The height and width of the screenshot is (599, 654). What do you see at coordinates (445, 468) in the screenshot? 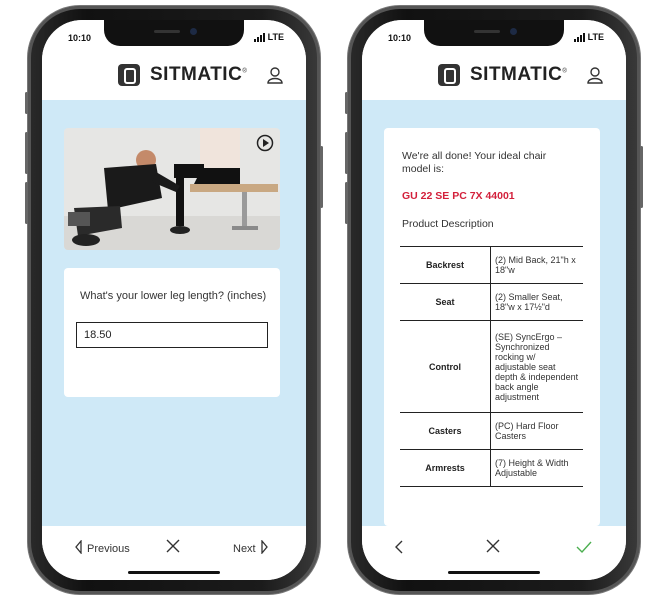
I see `spec-label: Armrests` at bounding box center [445, 468].